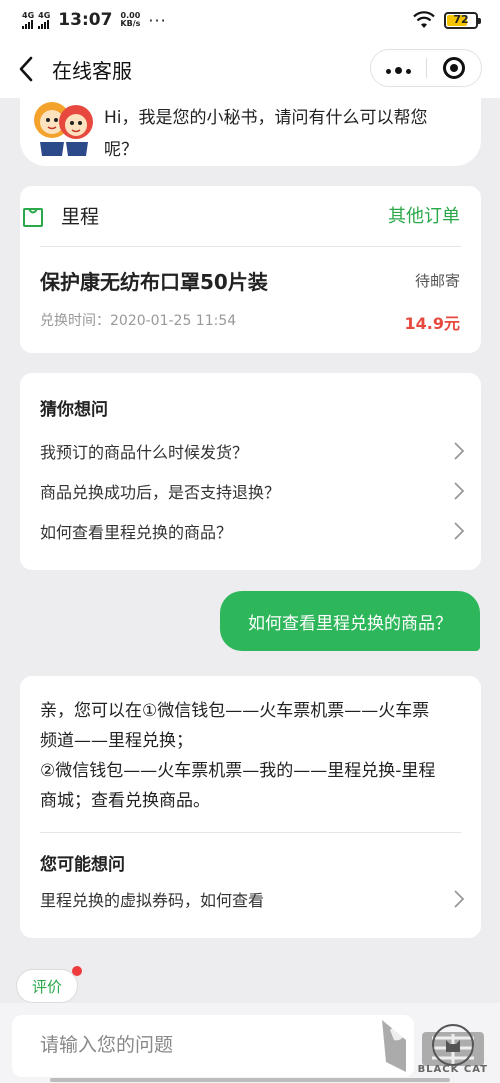 The width and height of the screenshot is (500, 1083). Describe the element at coordinates (266, 134) in the screenshot. I see `greeting-text: Hi，我是您的小秘书，请问有什么可以帮您呢？` at that location.